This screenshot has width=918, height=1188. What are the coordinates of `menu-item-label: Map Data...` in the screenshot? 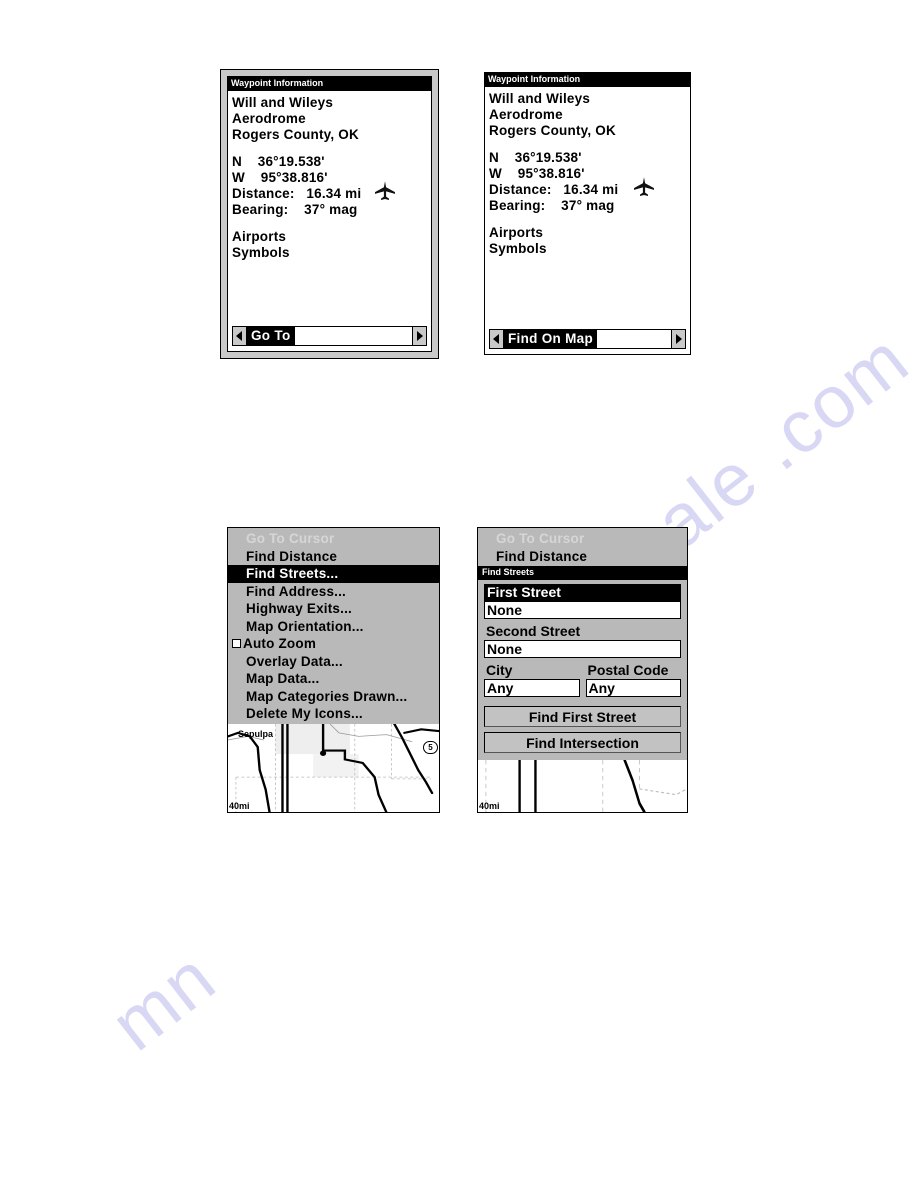 It's located at (283, 678).